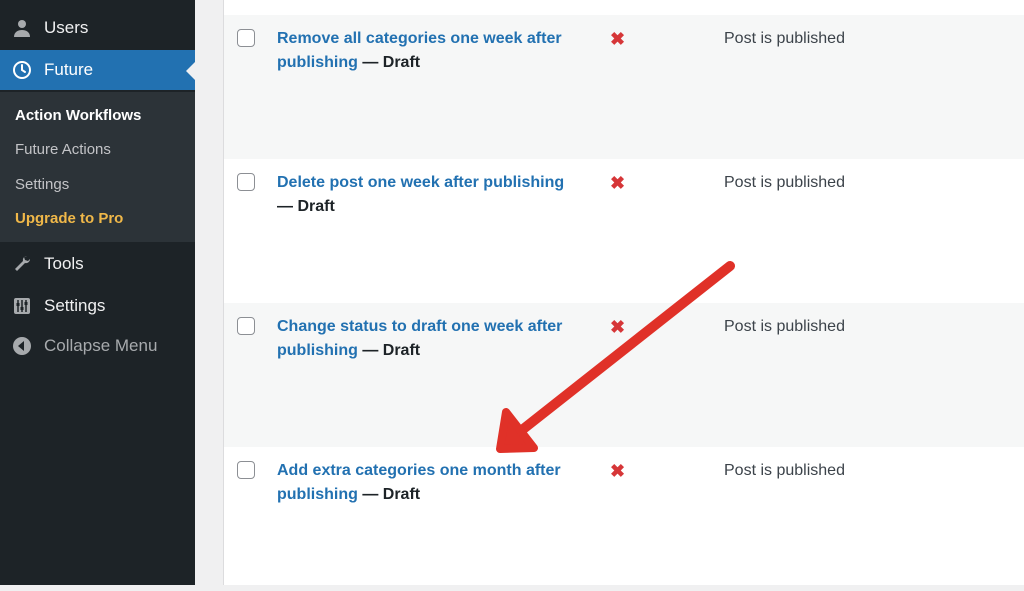 This screenshot has width=1024, height=591. What do you see at coordinates (69, 218) in the screenshot?
I see `submenu-upgrade-to-pro: Upgrade to Pro` at bounding box center [69, 218].